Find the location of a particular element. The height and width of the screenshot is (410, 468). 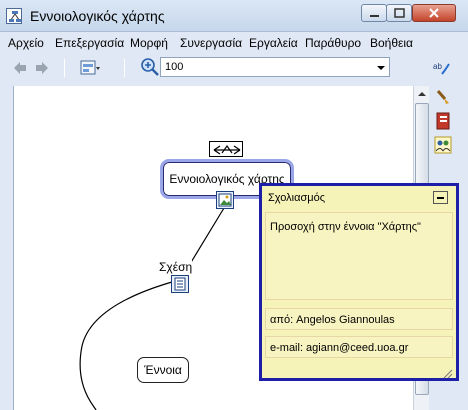

comment-email: e-mail: agiann@ceed.uoa.gr is located at coordinates (339, 348).